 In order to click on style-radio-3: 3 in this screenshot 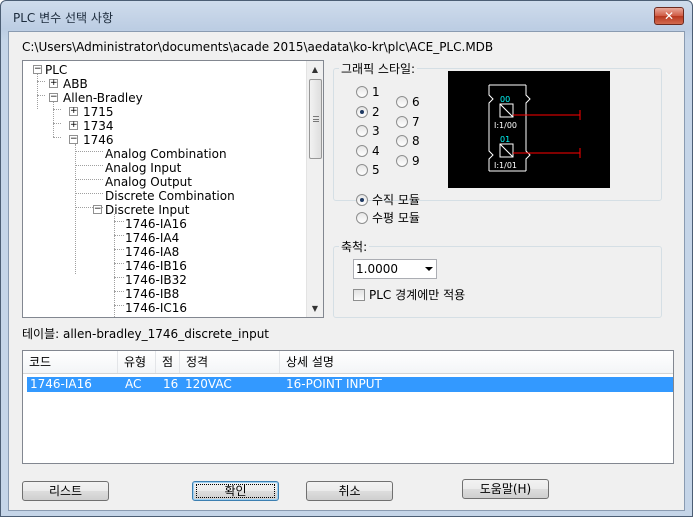, I will do `click(368, 131)`.